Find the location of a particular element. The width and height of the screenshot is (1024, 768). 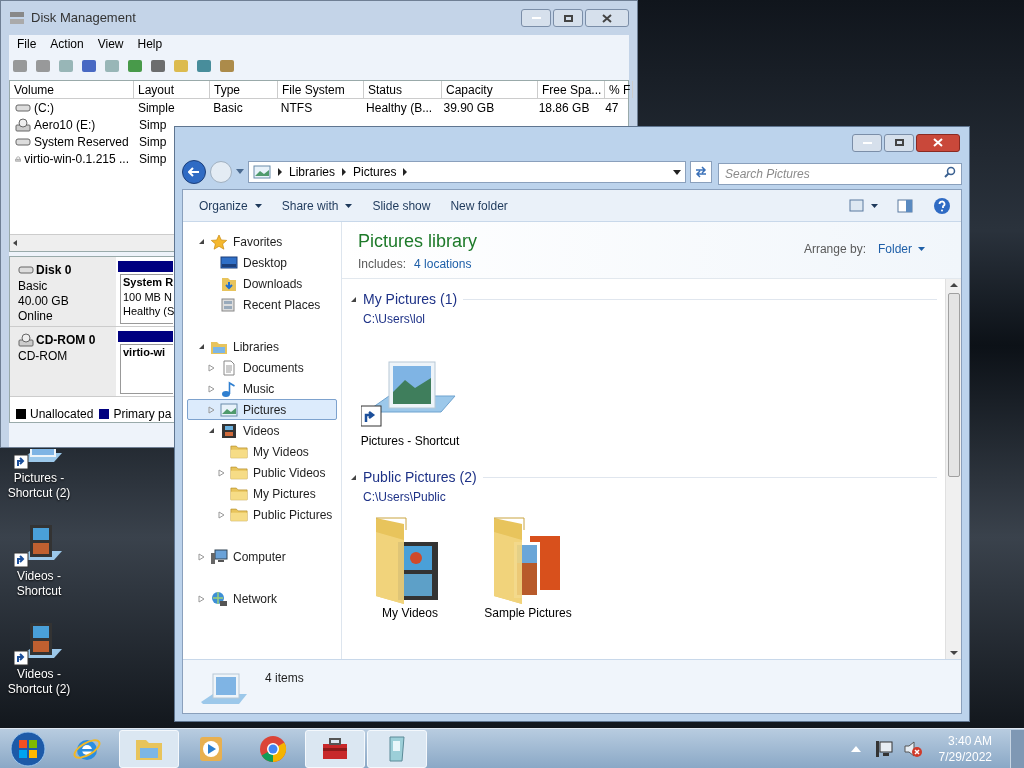

nav-item: Pictures is located at coordinates (262, 409).